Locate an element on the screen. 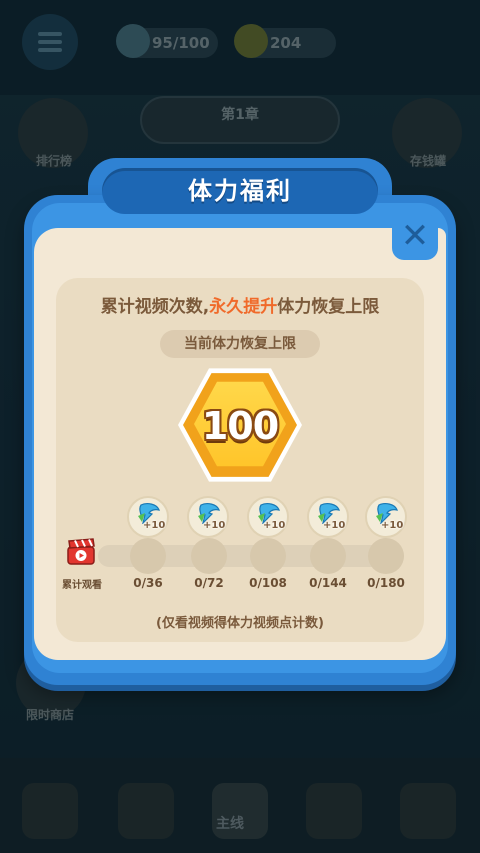  headline-pre: 累计视频次数, is located at coordinates (155, 307).